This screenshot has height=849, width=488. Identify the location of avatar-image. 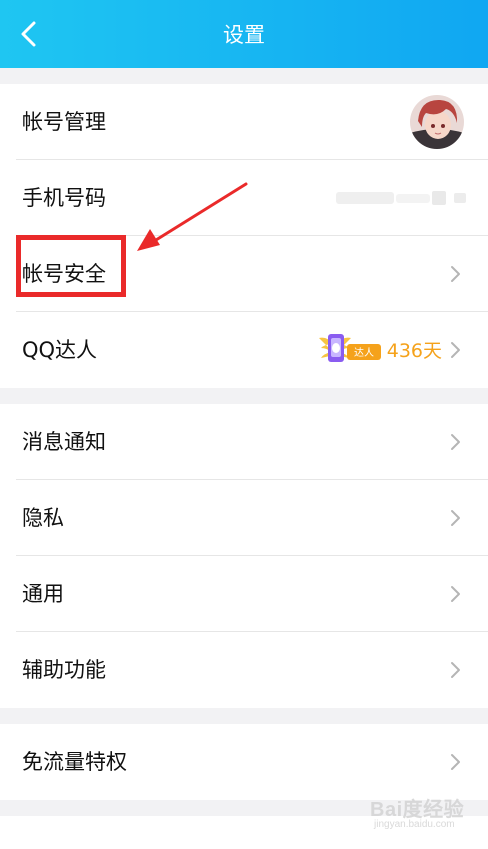
(437, 122).